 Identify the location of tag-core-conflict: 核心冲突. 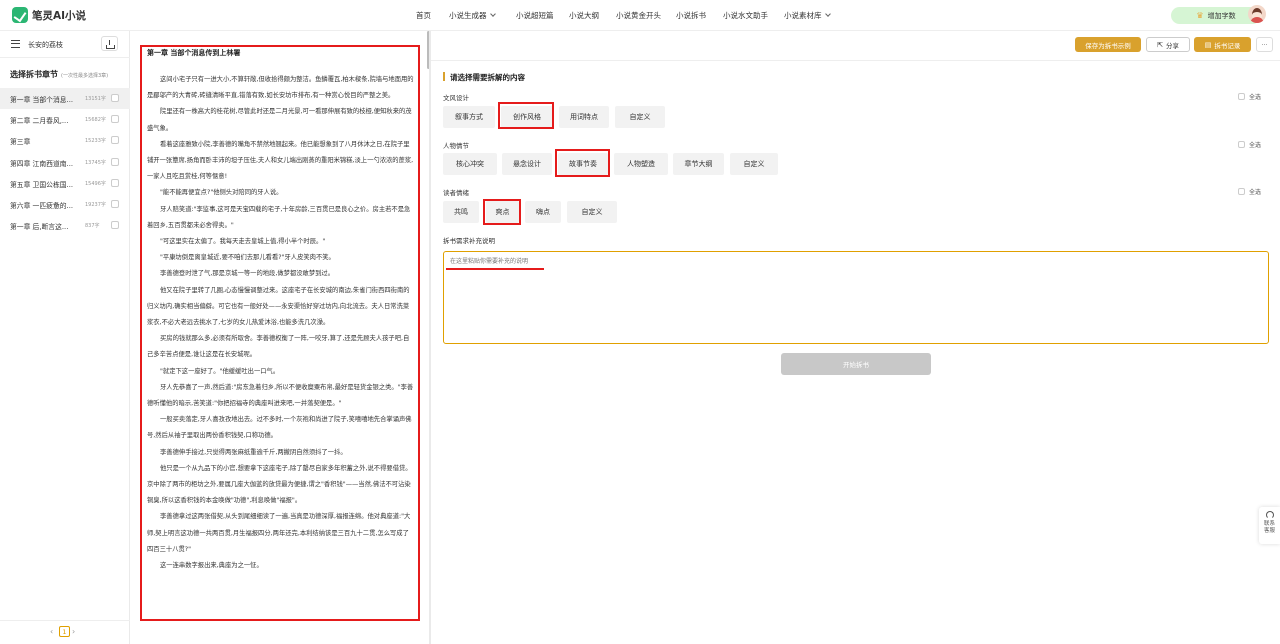
(470, 164).